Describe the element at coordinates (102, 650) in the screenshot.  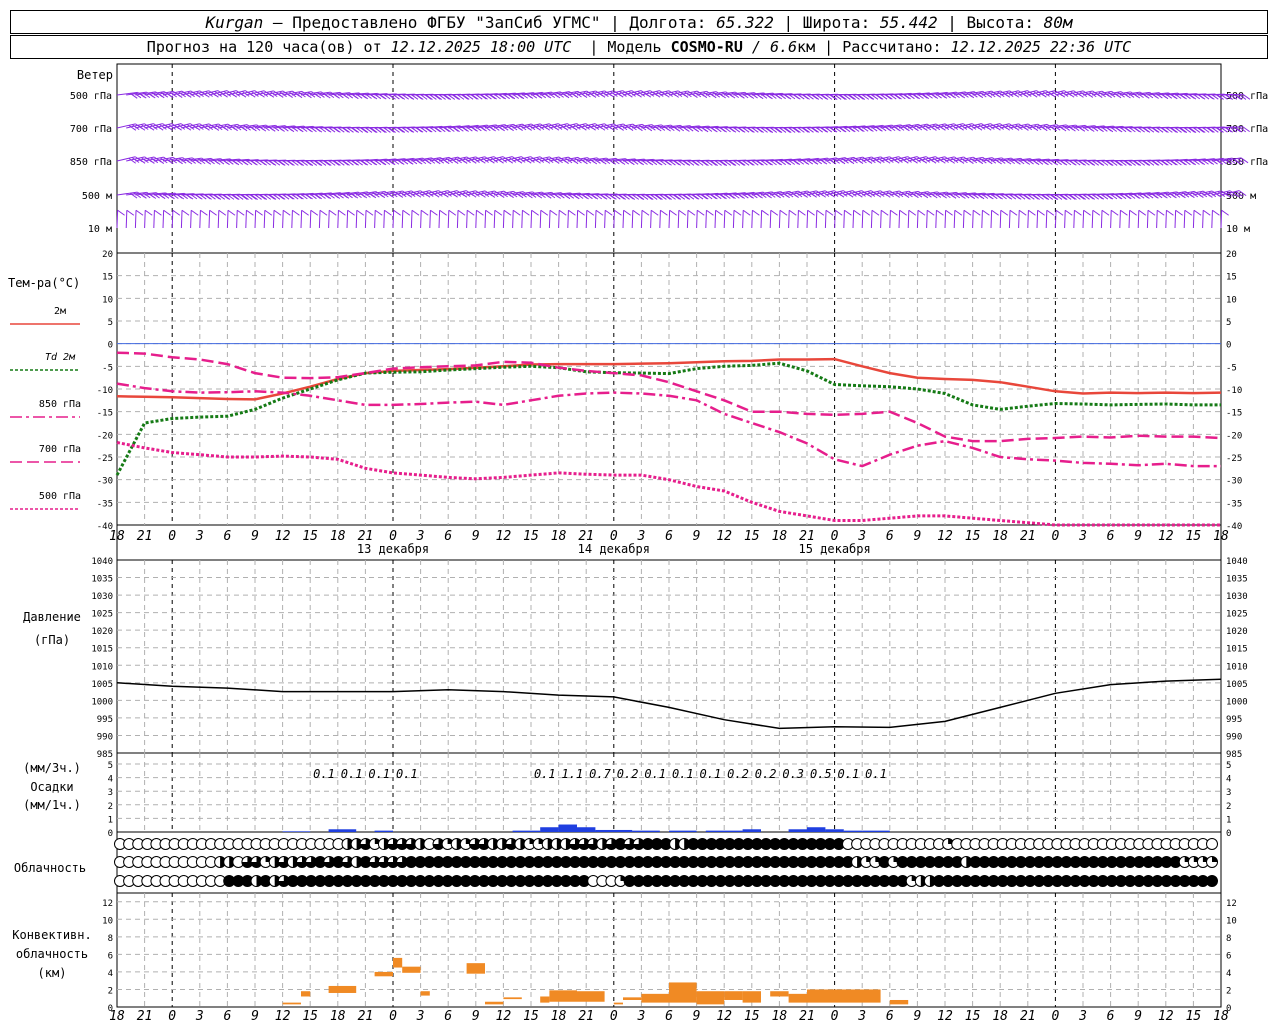
I see `press-ytick: 1015` at that location.